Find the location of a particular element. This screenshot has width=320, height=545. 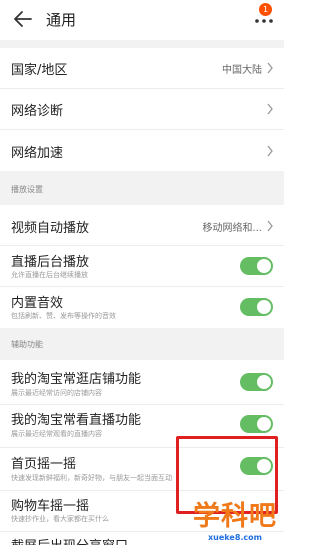

row-description: 快速发现新鲜福利，新奇好物，与朋友一起当面互动 is located at coordinates (91, 478).